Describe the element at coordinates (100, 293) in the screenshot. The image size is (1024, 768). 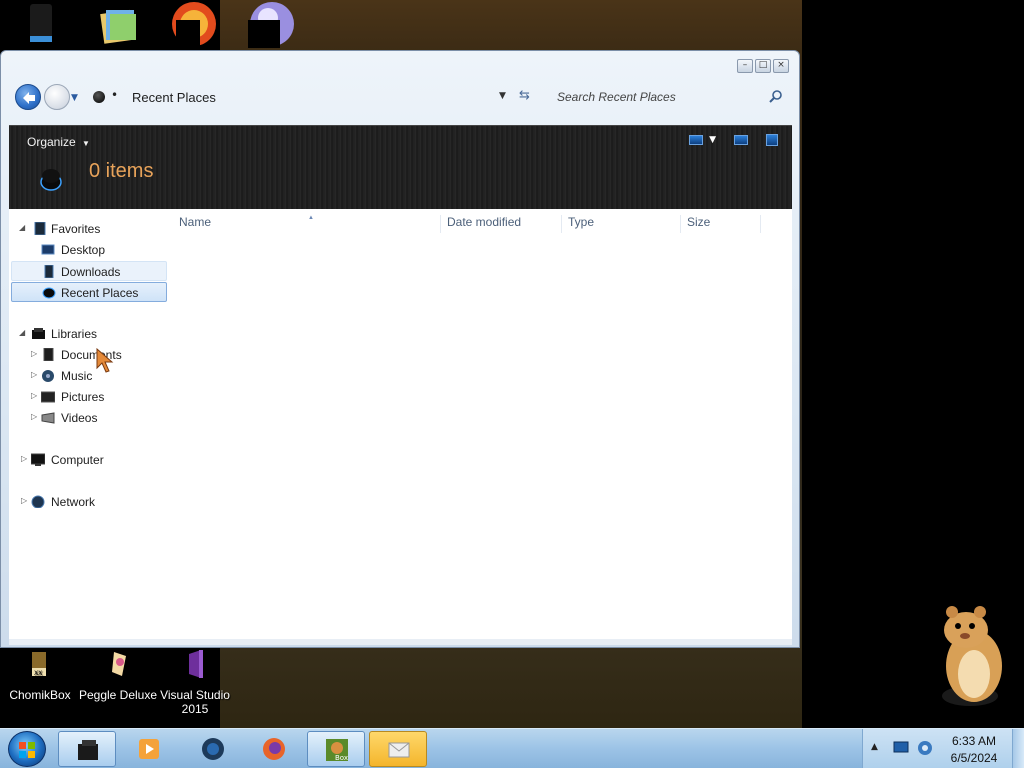
I see `nav-recent-places-label: Recent Places` at that location.